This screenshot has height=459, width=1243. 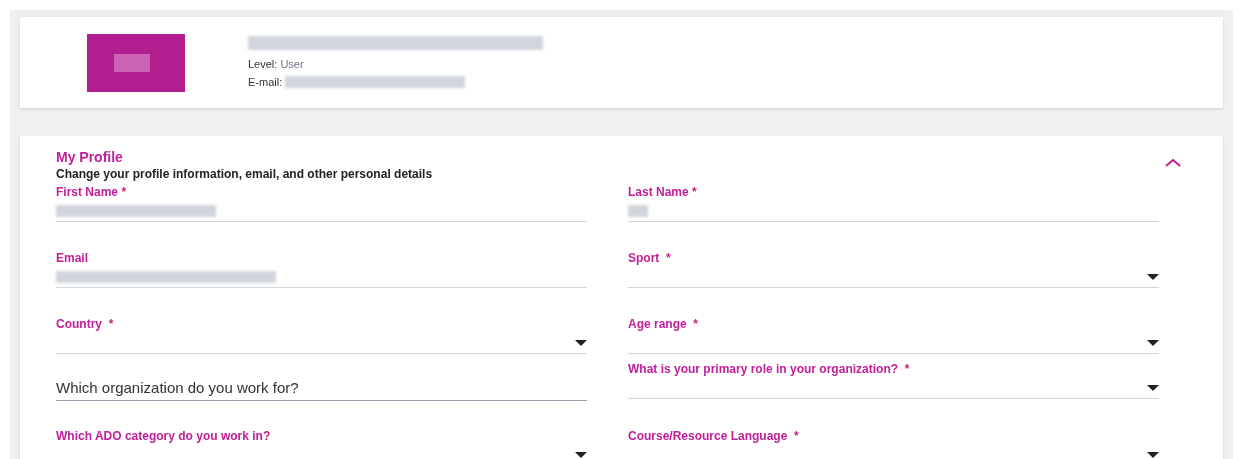 I want to click on section-title: My Profile, so click(x=90, y=157).